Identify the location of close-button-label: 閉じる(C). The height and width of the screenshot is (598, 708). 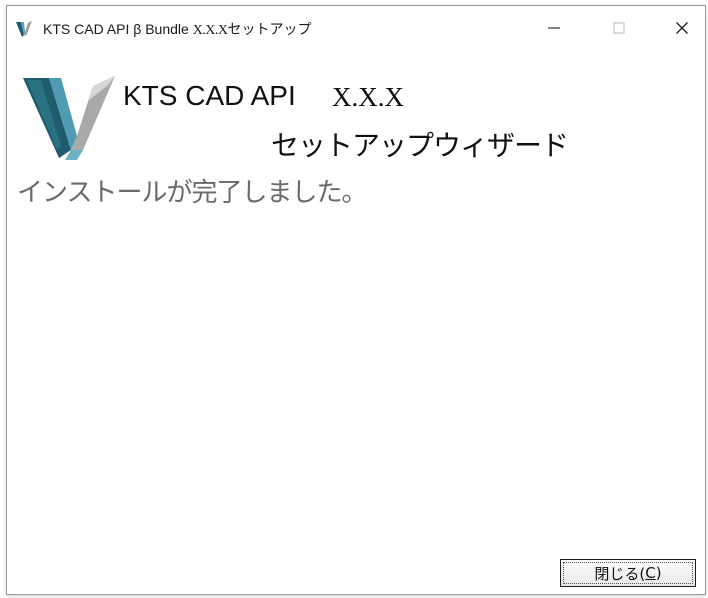
(628, 573).